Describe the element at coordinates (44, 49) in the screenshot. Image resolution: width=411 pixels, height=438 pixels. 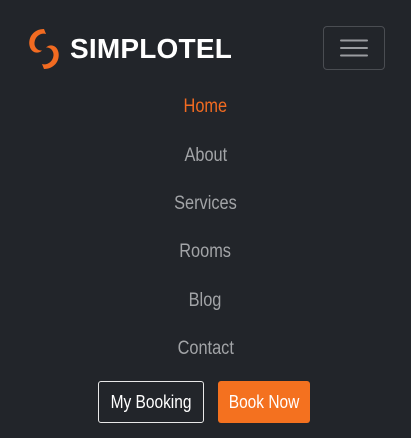
I see `simplotel-logo-icon` at that location.